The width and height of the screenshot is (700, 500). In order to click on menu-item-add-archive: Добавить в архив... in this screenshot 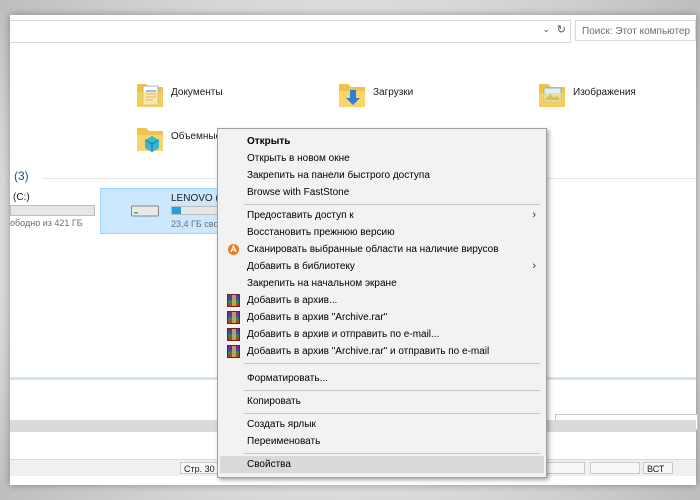, I will do `click(382, 300)`.